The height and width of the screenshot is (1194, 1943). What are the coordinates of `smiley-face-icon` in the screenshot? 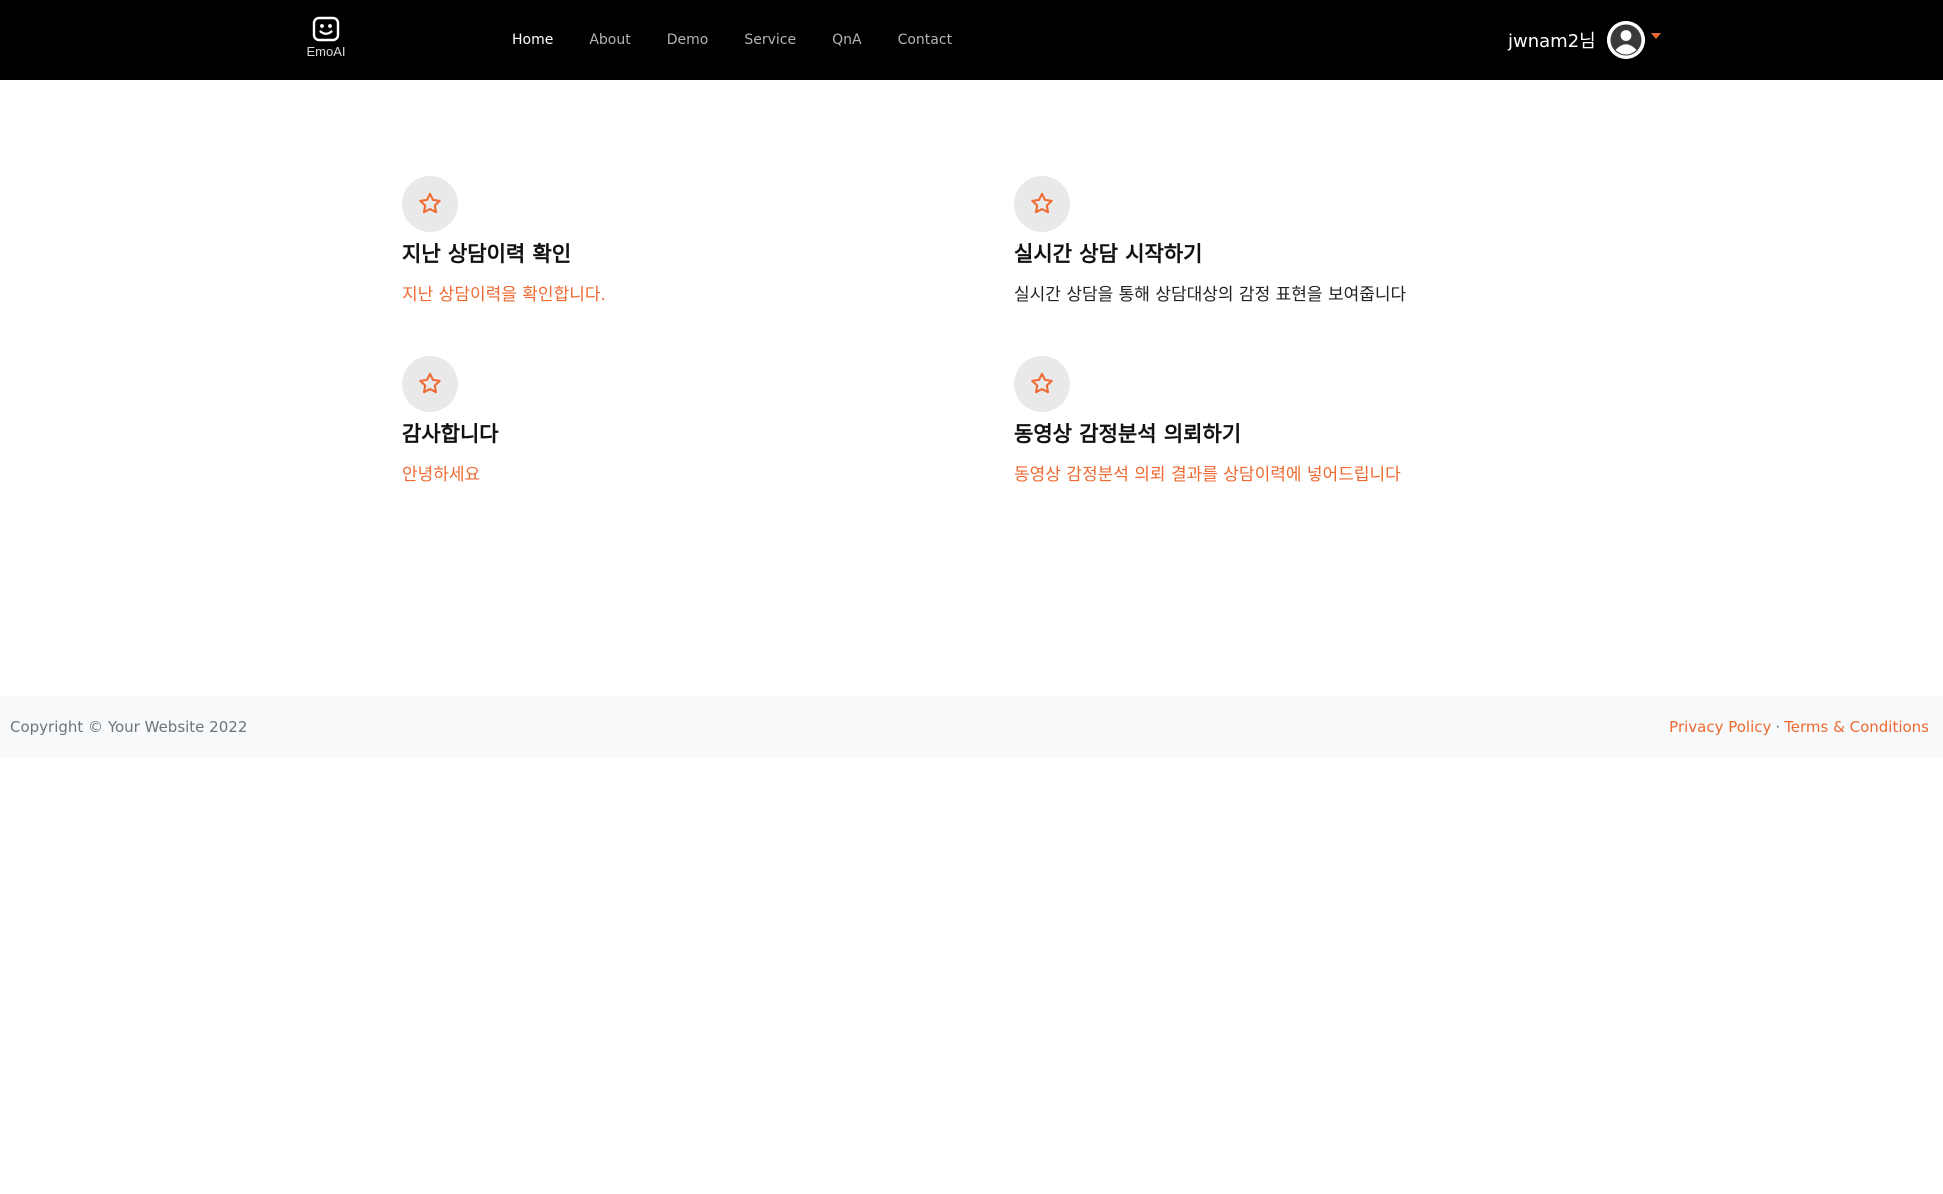 It's located at (326, 29).